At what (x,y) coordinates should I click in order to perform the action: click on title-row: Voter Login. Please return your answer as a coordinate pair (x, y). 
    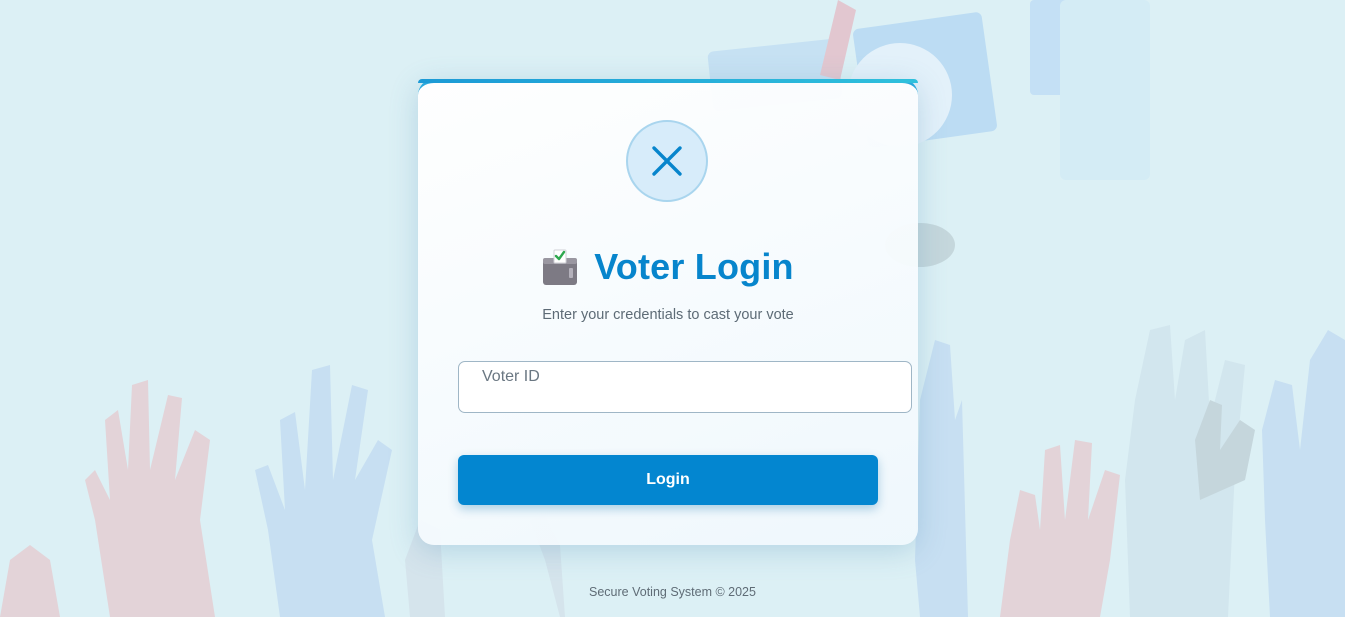
    Looking at the image, I should click on (668, 267).